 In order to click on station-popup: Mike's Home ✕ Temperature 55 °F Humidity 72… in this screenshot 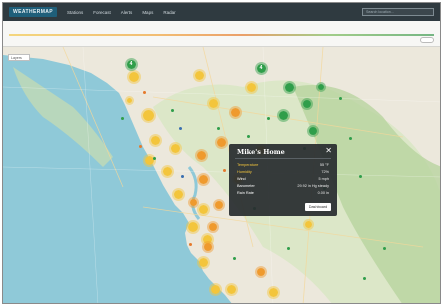, I will do `click(283, 180)`.